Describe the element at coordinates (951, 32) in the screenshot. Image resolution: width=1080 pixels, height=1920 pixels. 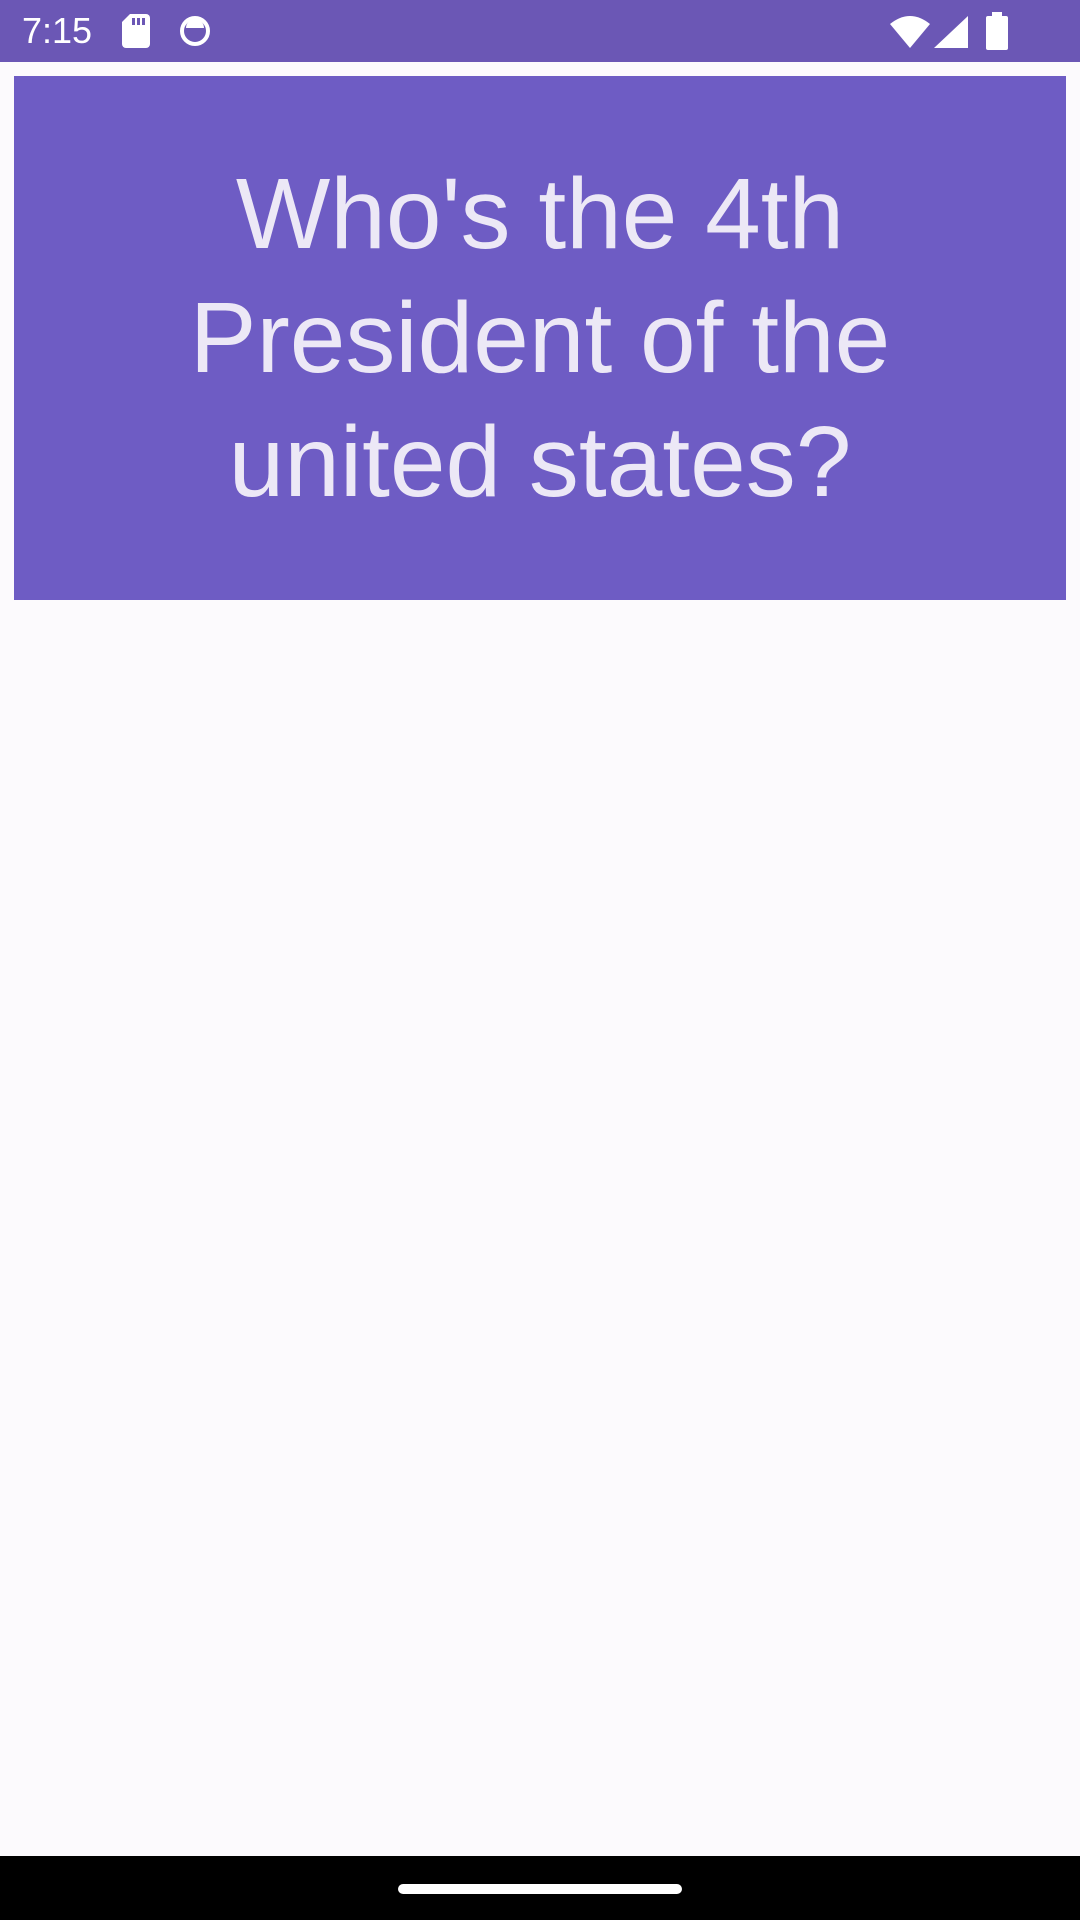
I see `cell-signal-icon` at that location.